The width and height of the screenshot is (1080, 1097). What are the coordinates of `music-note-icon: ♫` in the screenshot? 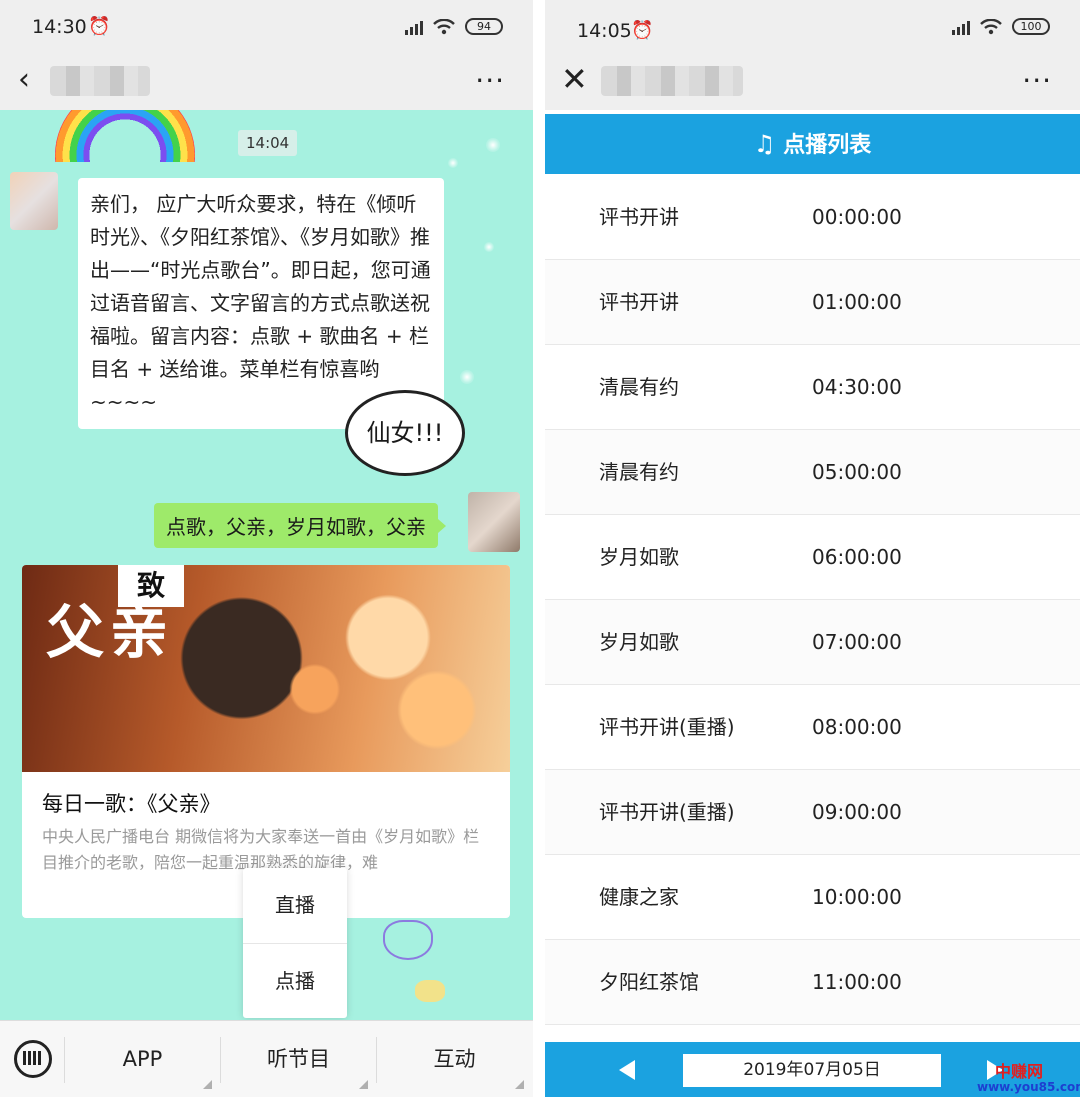 It's located at (764, 144).